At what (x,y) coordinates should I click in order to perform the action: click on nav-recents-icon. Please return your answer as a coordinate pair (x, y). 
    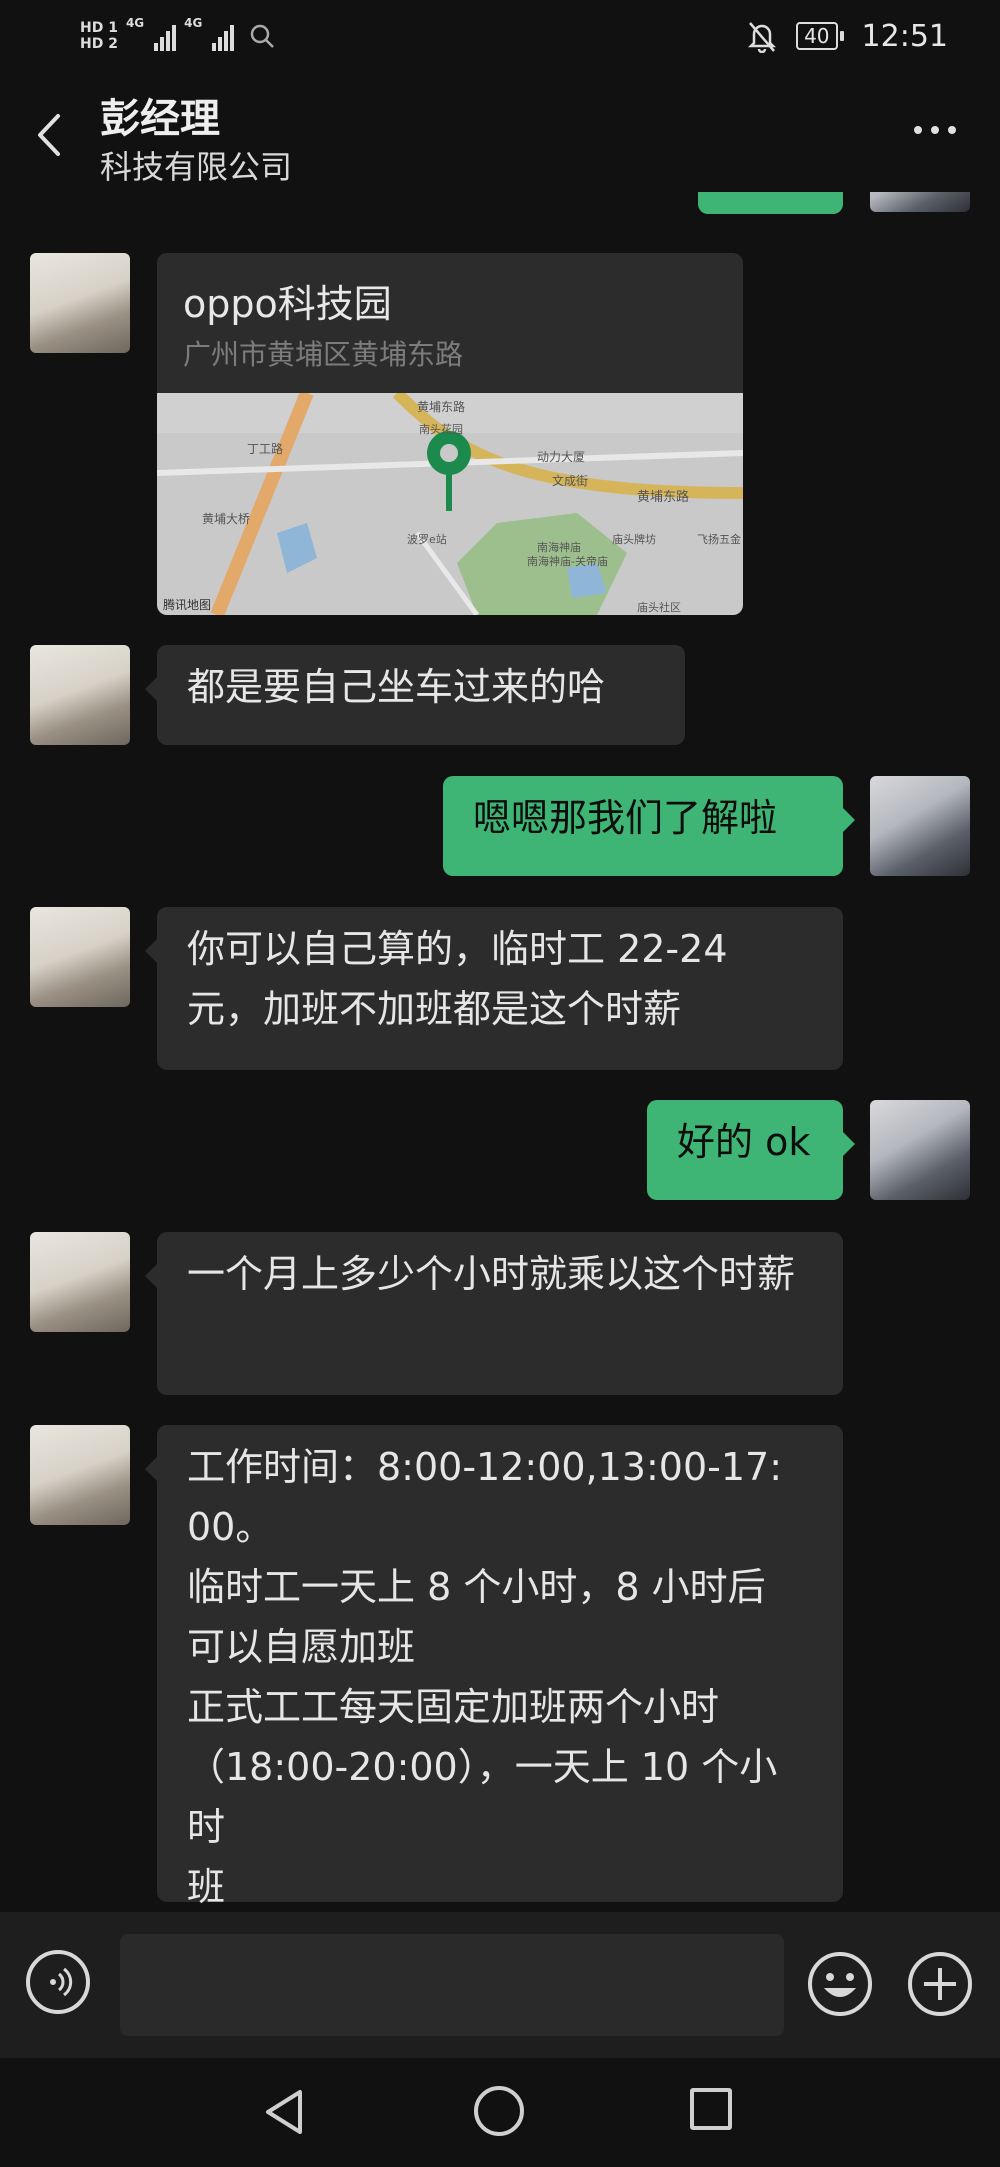
    Looking at the image, I should click on (711, 2109).